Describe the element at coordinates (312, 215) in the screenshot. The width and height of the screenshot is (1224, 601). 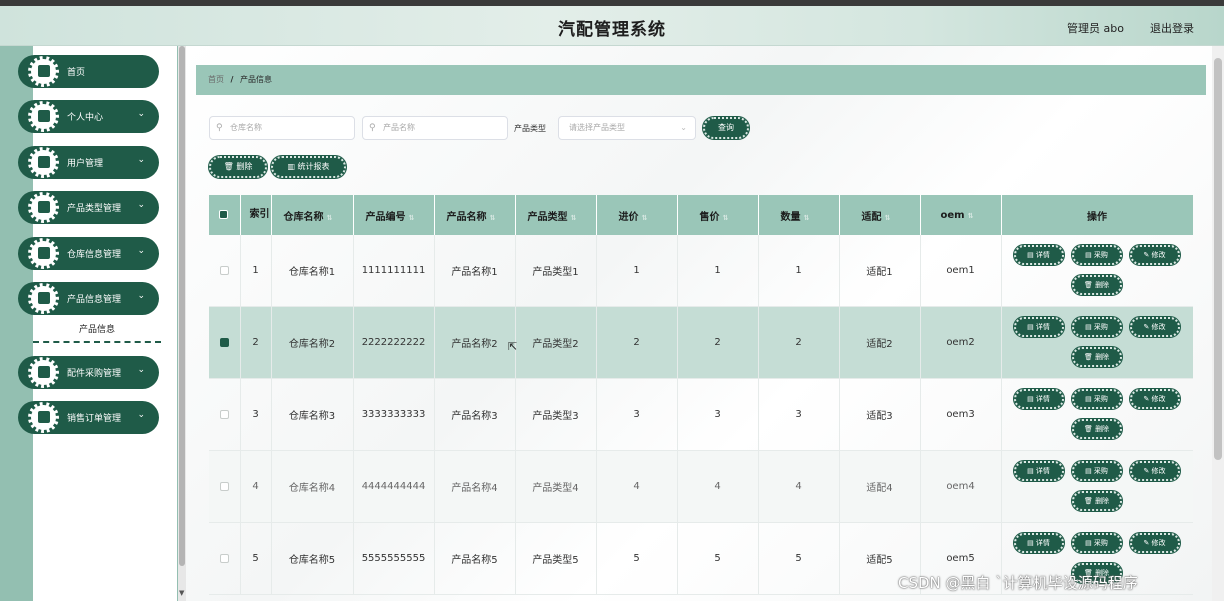
I see `column-header-warehouse: 仓库名称 ⇅` at that location.